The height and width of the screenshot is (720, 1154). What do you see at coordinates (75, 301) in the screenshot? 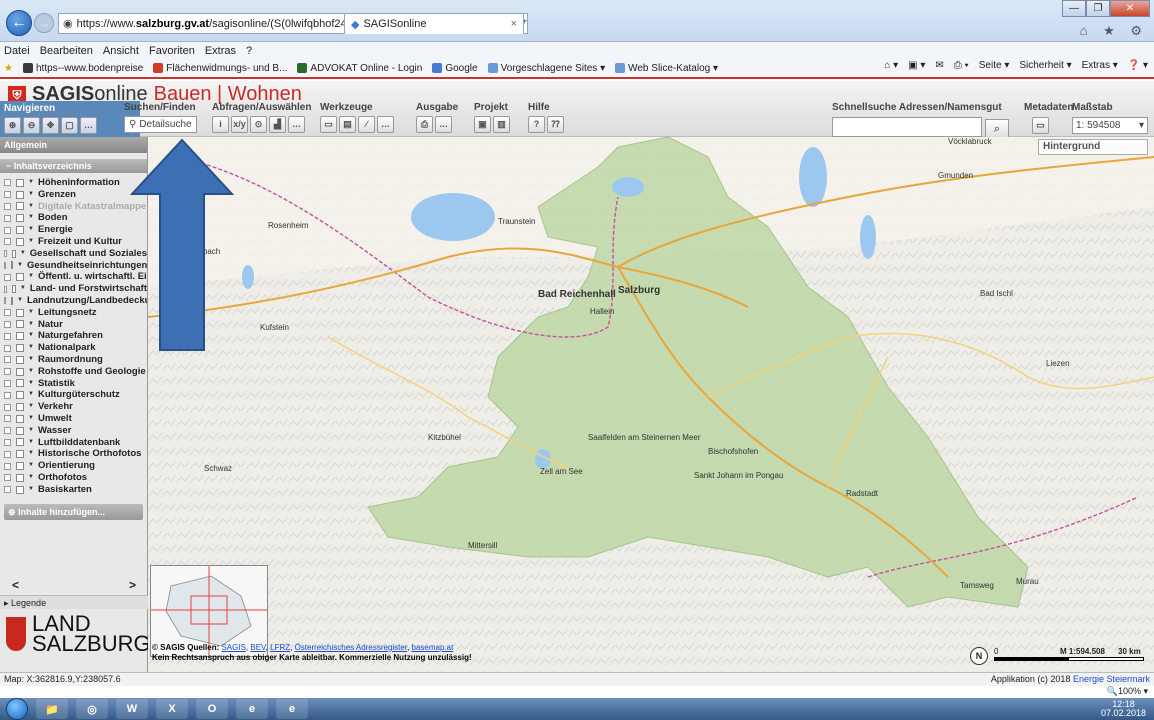
I see `layer-item: ▼Landnutzung/Landbedeckung` at bounding box center [75, 301].